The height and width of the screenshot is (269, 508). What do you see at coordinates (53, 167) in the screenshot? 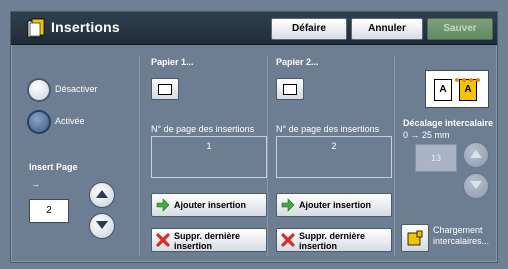
I see `insert-page-label: Insert Page` at bounding box center [53, 167].